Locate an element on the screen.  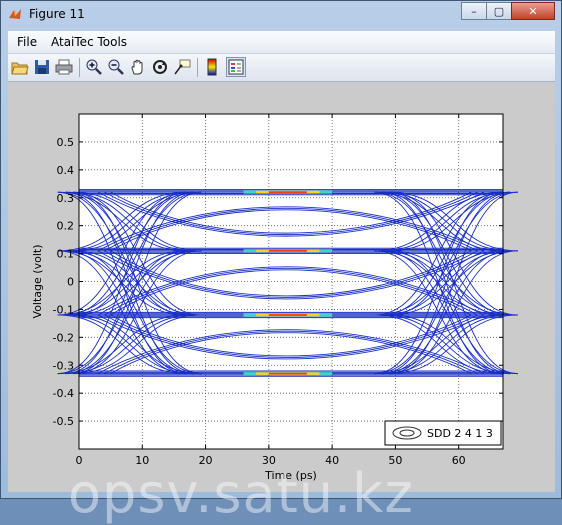
rotate-3d-icon is located at coordinates (160, 67).